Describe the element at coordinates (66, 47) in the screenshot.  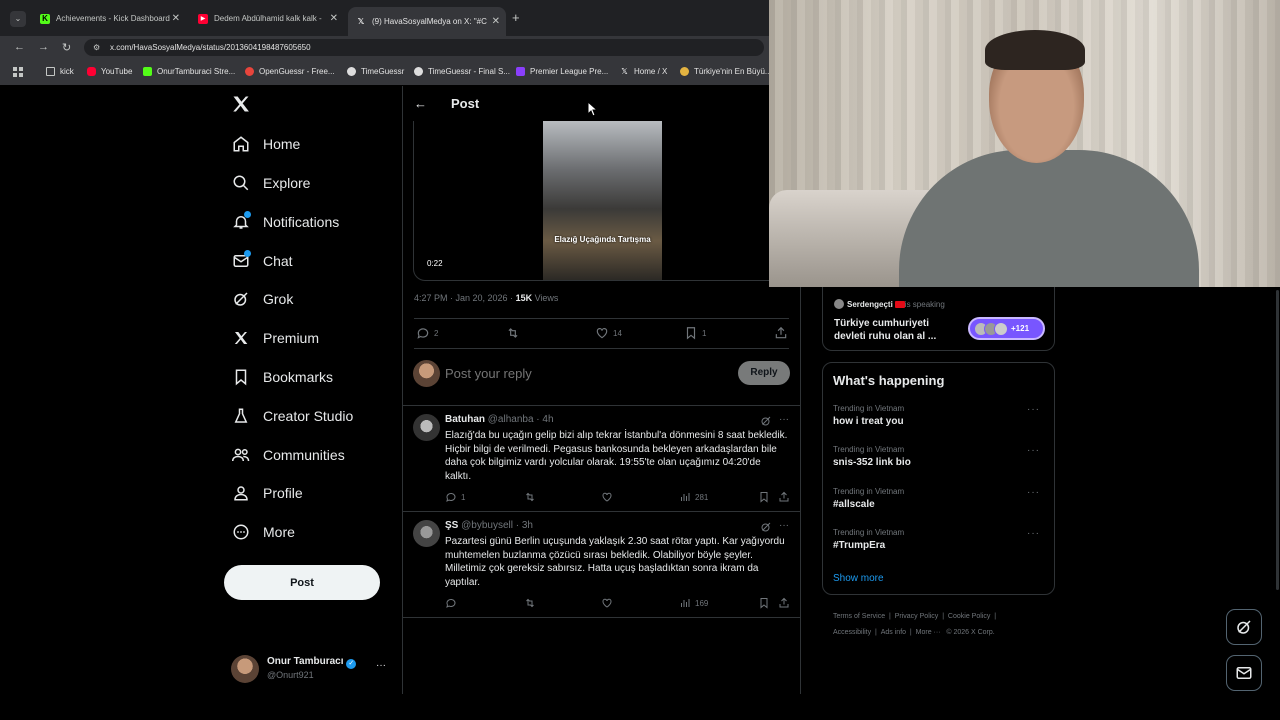
I see `reload-icon: ↻` at that location.